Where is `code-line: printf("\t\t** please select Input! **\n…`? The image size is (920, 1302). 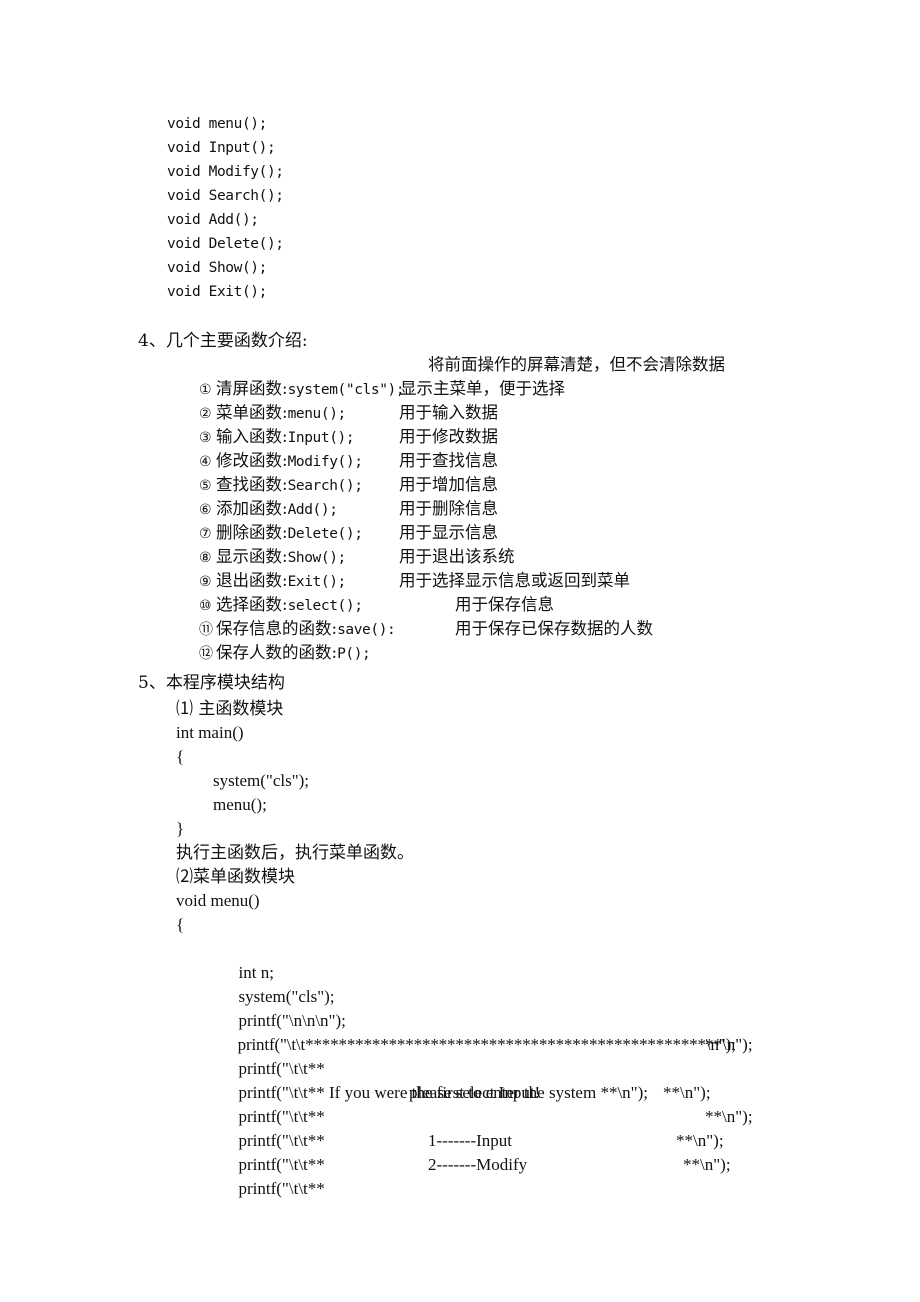
code-line: printf("\t\t** please select Input! **\n… is located at coordinates (462, 1103).